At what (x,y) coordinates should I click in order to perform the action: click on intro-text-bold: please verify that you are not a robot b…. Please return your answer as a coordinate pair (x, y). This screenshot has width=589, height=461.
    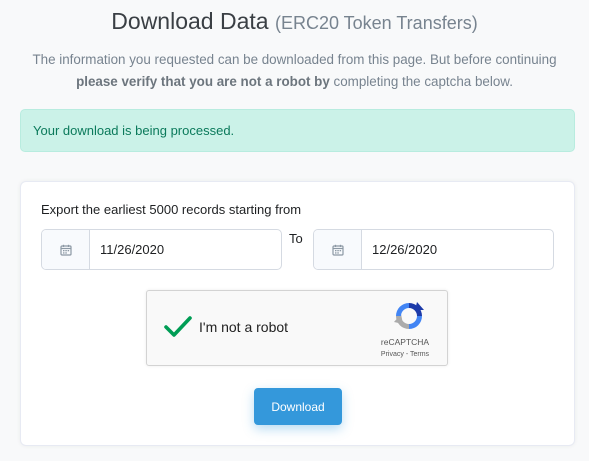
    Looking at the image, I should click on (203, 81).